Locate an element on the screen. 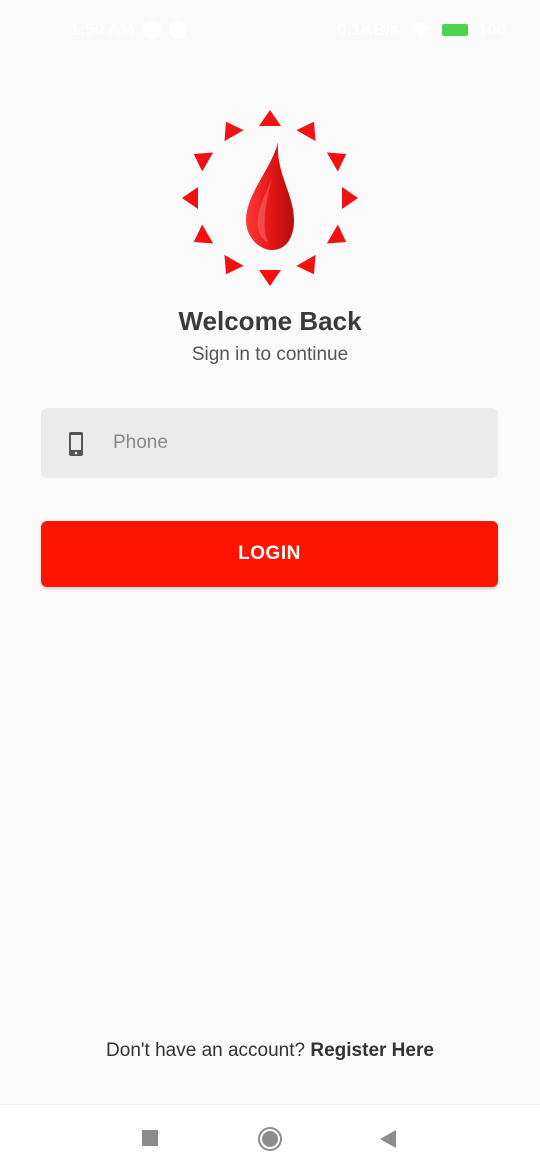 This screenshot has height=1171, width=540. phone-icon is located at coordinates (76, 444).